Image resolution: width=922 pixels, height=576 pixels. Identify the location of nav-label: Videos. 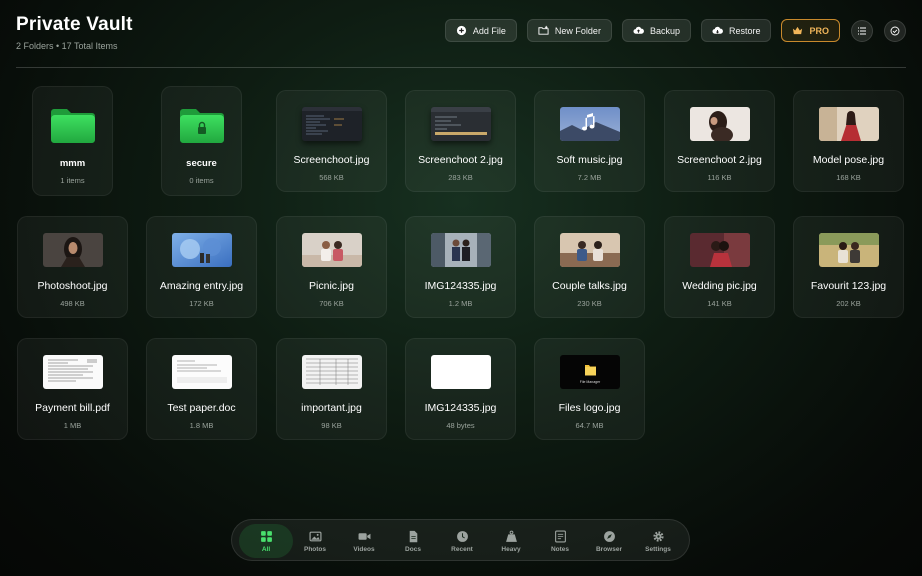
(364, 549).